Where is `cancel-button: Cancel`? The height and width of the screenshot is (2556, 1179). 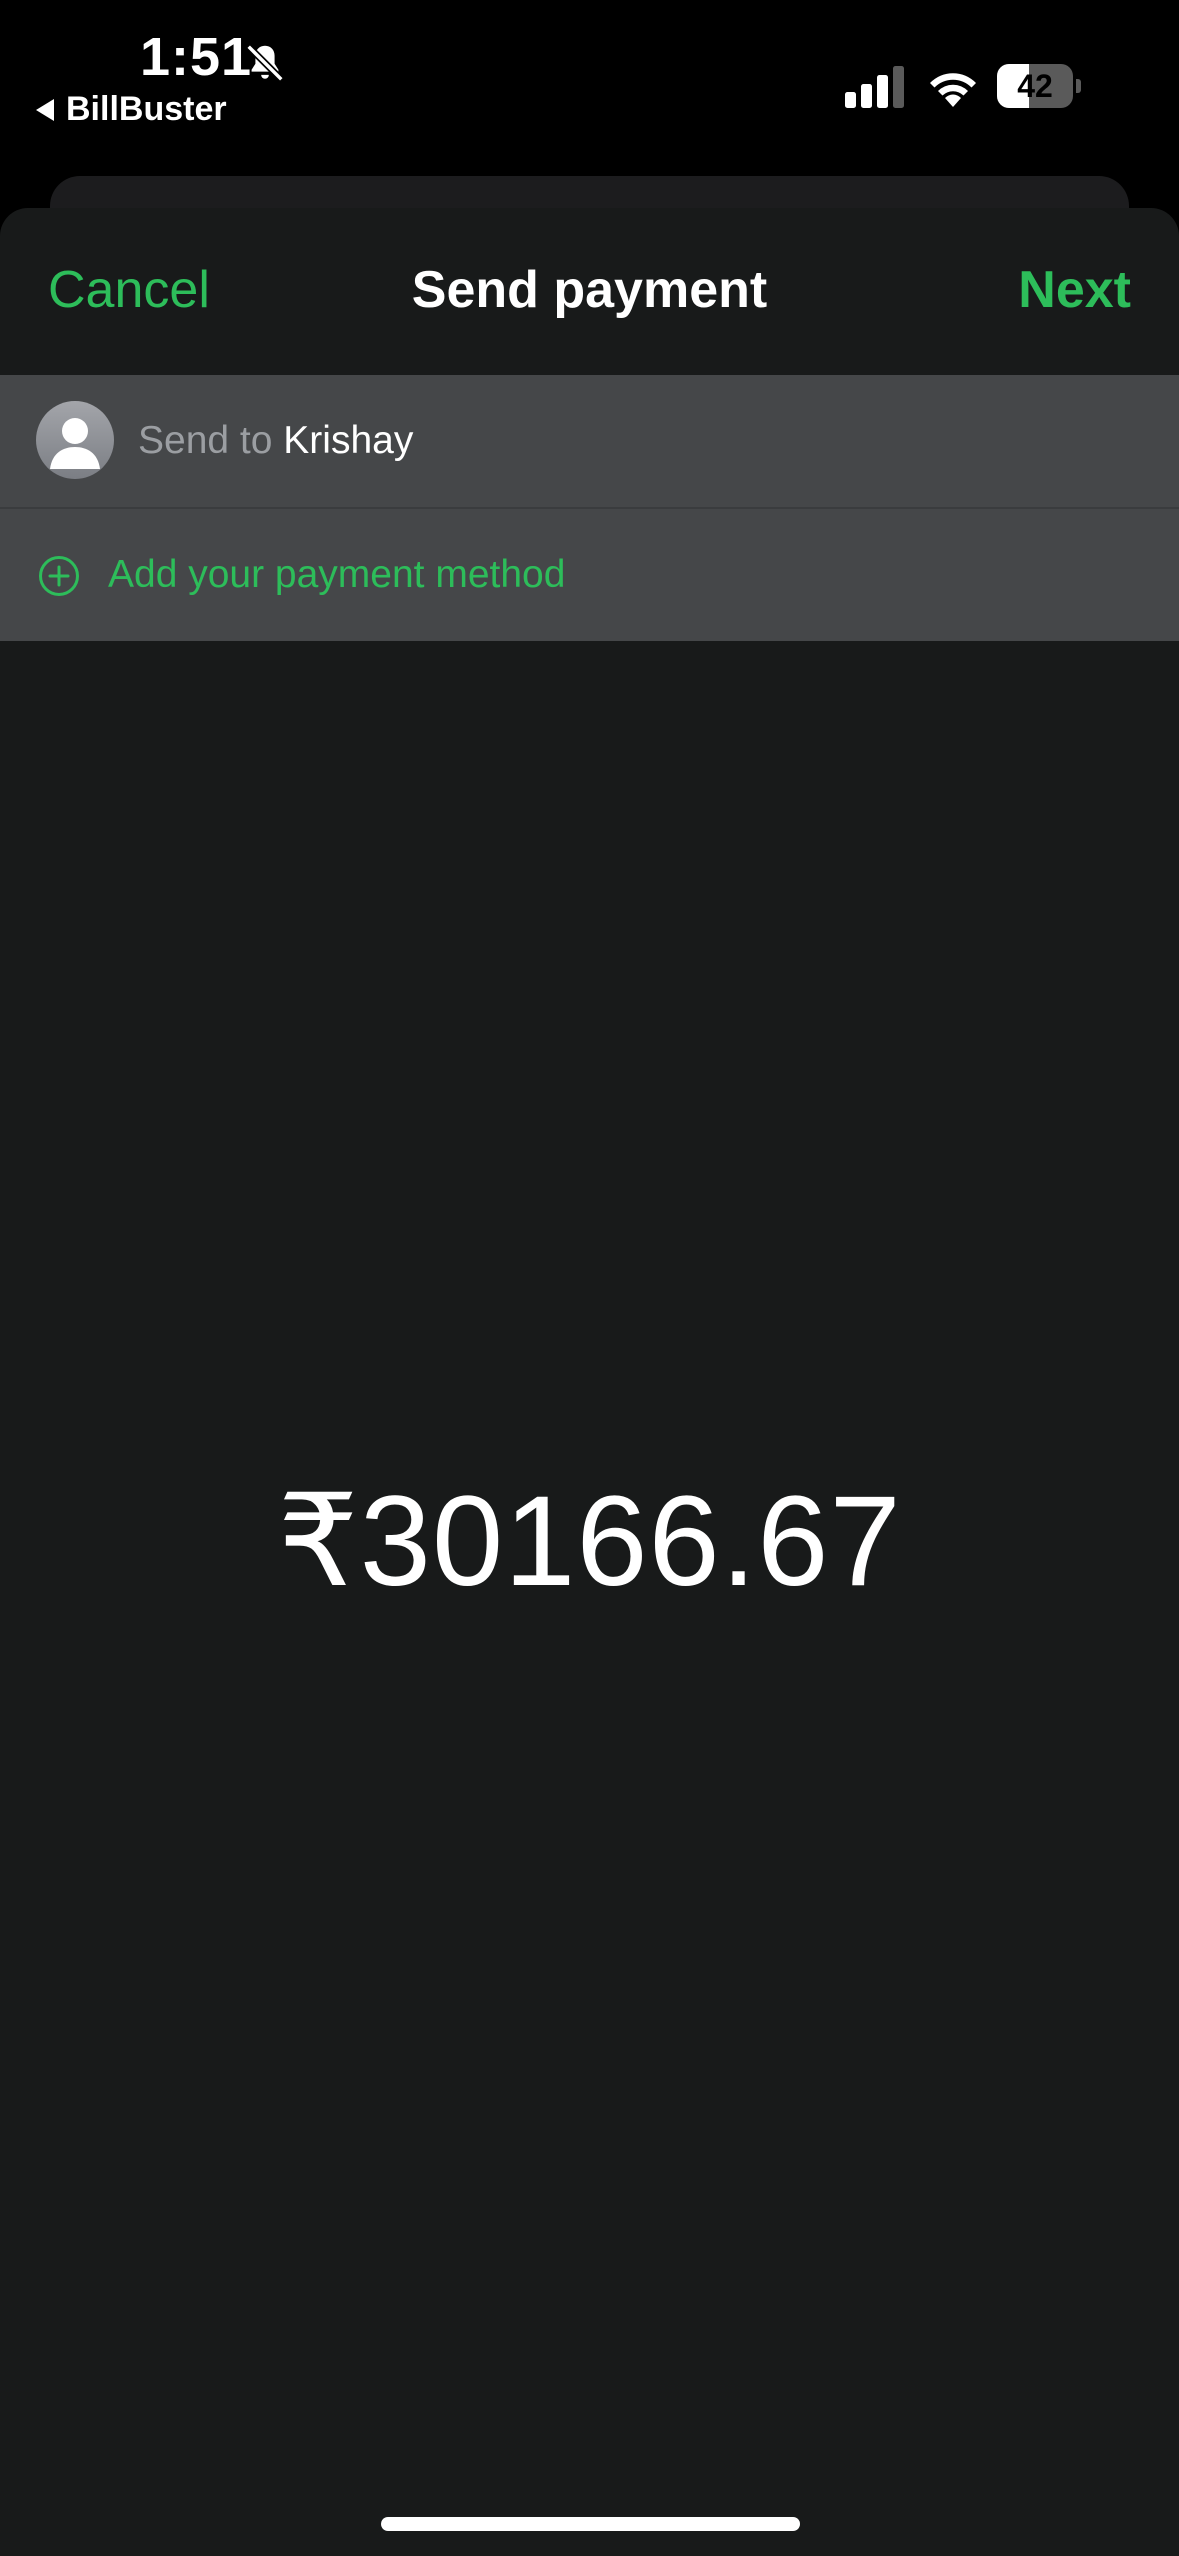 cancel-button: Cancel is located at coordinates (129, 290).